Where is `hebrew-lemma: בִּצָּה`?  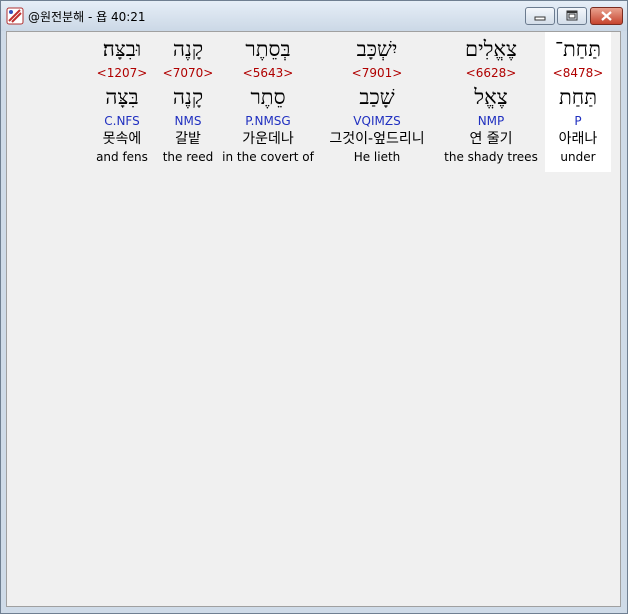
hebrew-lemma: בִּצָּה is located at coordinates (122, 97).